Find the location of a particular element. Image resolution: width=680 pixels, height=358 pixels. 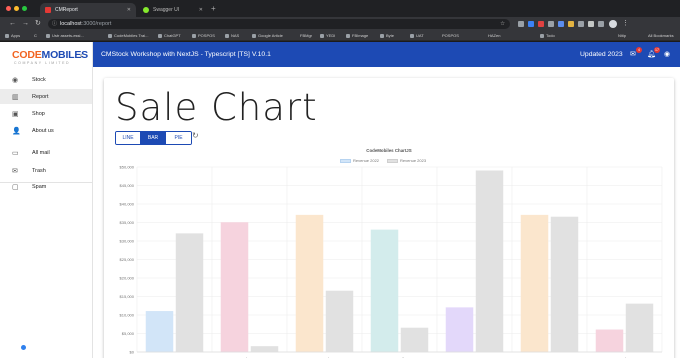

shop-icon: ▣ is located at coordinates (15, 114).